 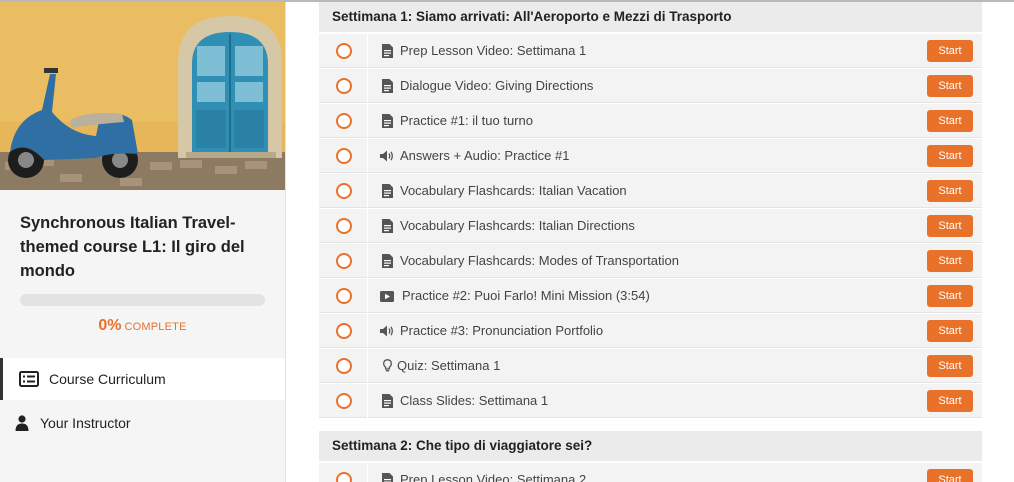 I want to click on lecture-row: Practice #1: il tuo turno Start, so click(x=650, y=121).